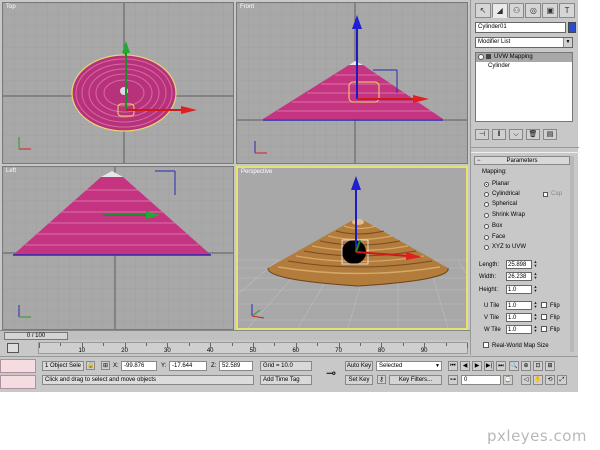  What do you see at coordinates (501, 366) in the screenshot?
I see `go-to-end-icon: ⏭` at bounding box center [501, 366].